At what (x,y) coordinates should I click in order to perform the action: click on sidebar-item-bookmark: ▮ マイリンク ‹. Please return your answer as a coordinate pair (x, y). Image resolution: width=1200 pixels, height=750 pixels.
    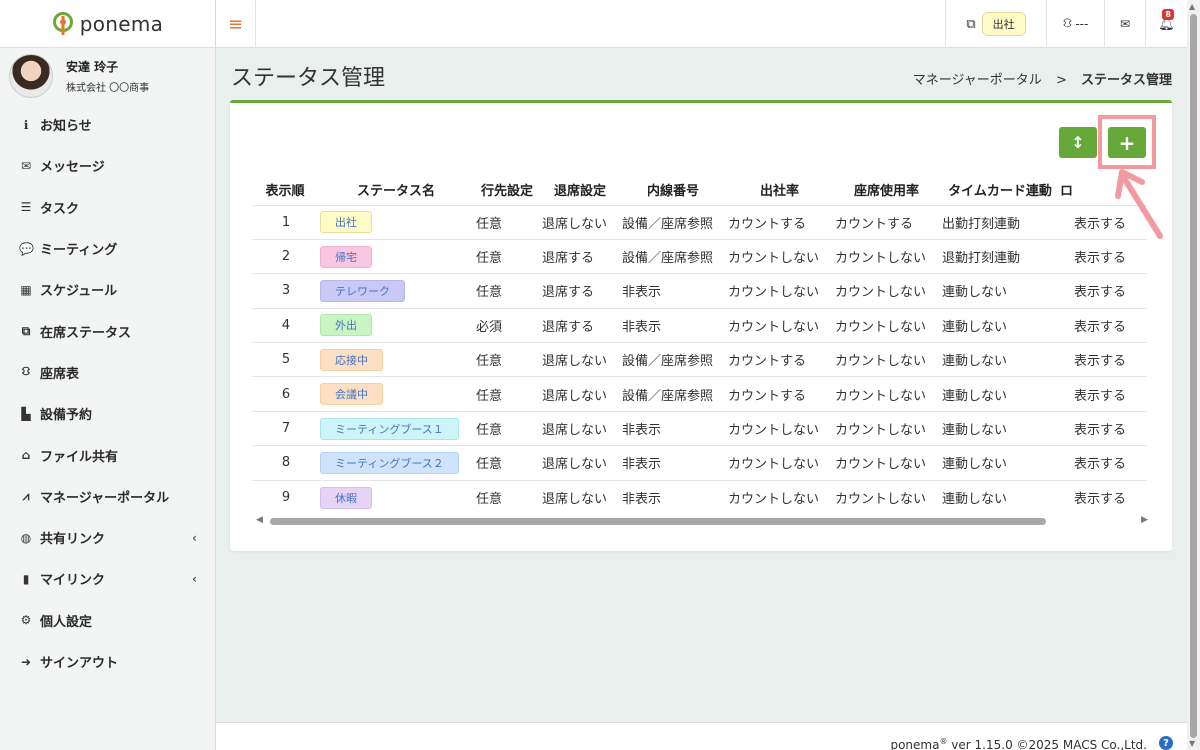
    Looking at the image, I should click on (107, 578).